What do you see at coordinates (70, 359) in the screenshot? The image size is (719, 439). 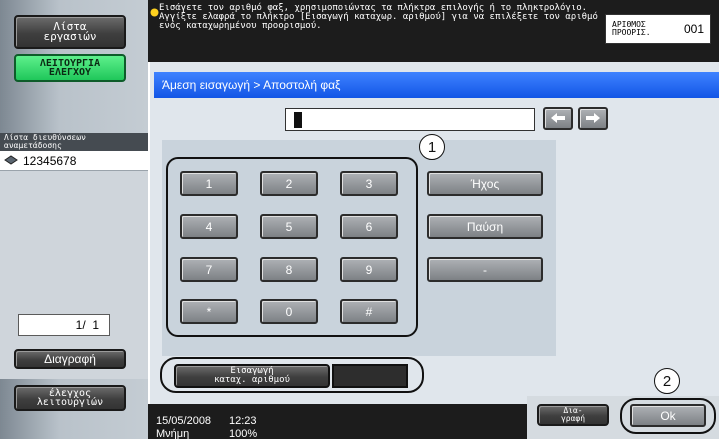 I see `delete-button: Διαγραφή` at bounding box center [70, 359].